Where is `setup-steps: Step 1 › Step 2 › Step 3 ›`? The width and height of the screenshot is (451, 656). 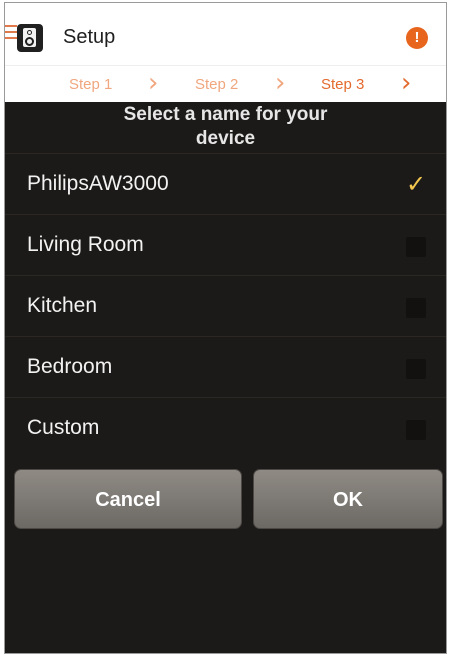 setup-steps: Step 1 › Step 2 › Step 3 › is located at coordinates (225, 83).